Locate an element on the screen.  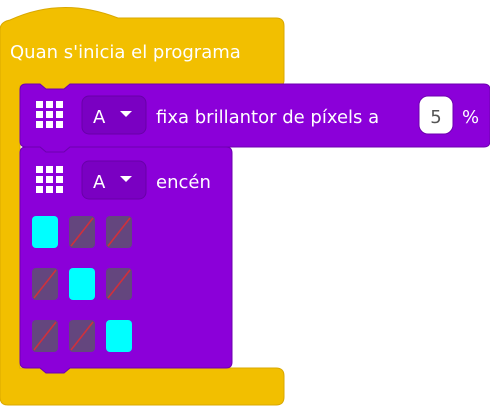
brightness-value-input: 5 is located at coordinates (436, 115).